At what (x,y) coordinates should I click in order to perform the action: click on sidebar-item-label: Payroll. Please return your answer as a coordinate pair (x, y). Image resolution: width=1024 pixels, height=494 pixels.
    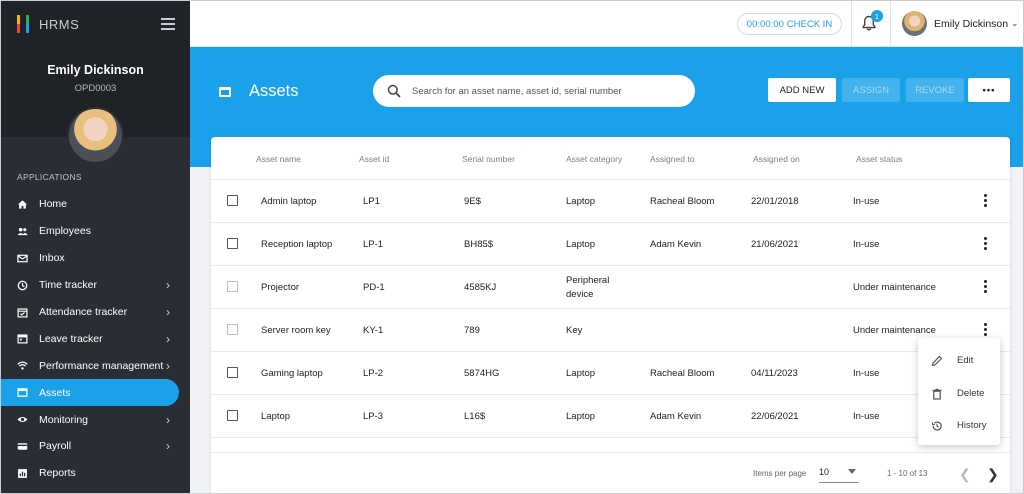
    Looking at the image, I should click on (55, 446).